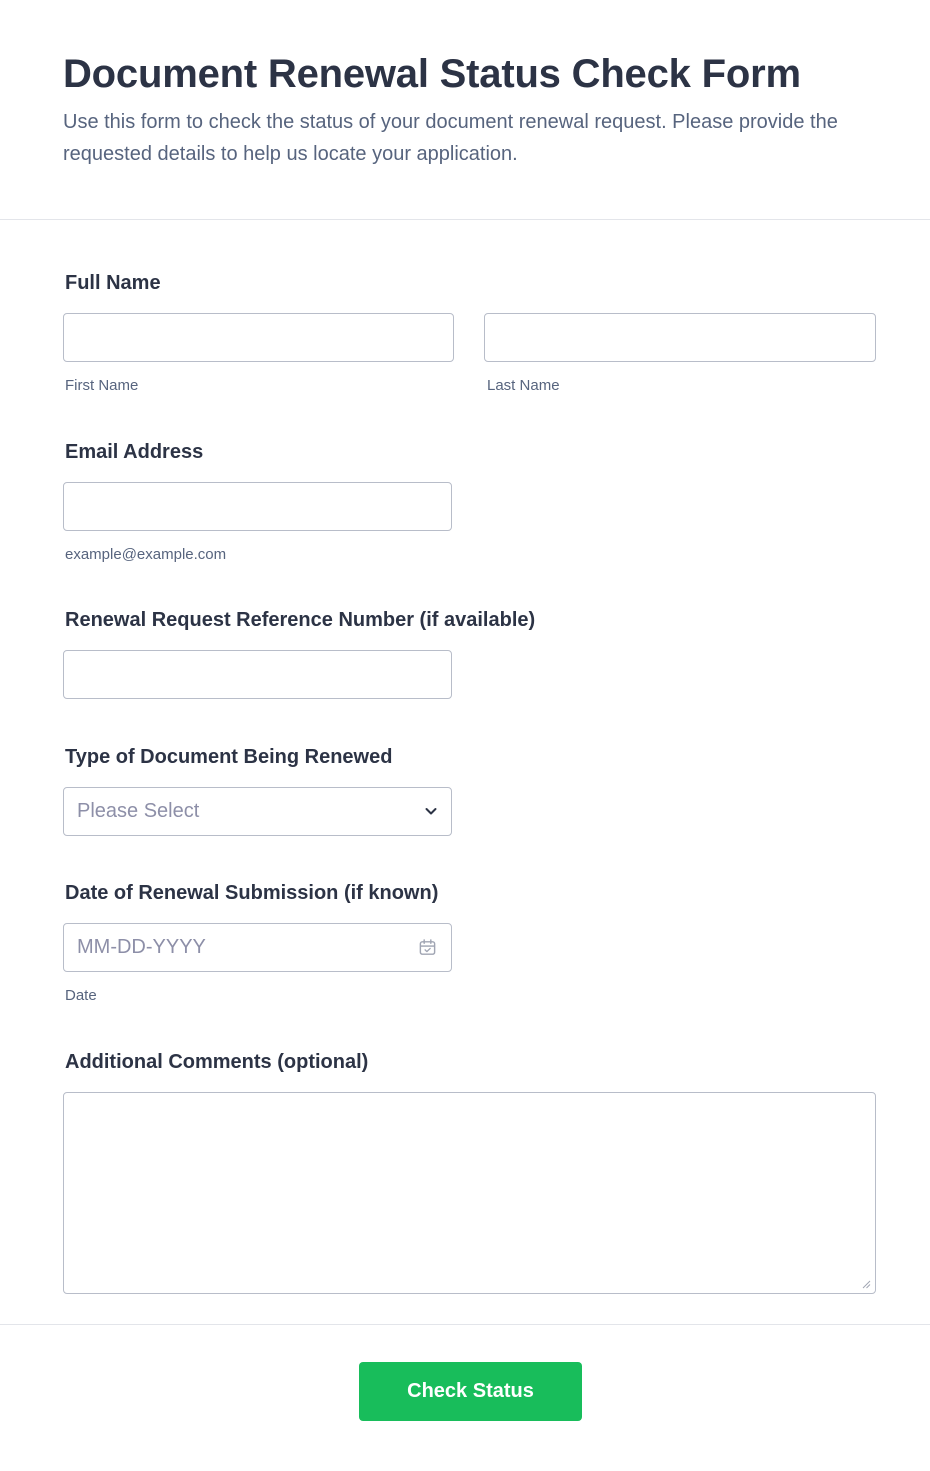 The height and width of the screenshot is (1471, 930). Describe the element at coordinates (866, 1284) in the screenshot. I see `resize-handle-icon` at that location.